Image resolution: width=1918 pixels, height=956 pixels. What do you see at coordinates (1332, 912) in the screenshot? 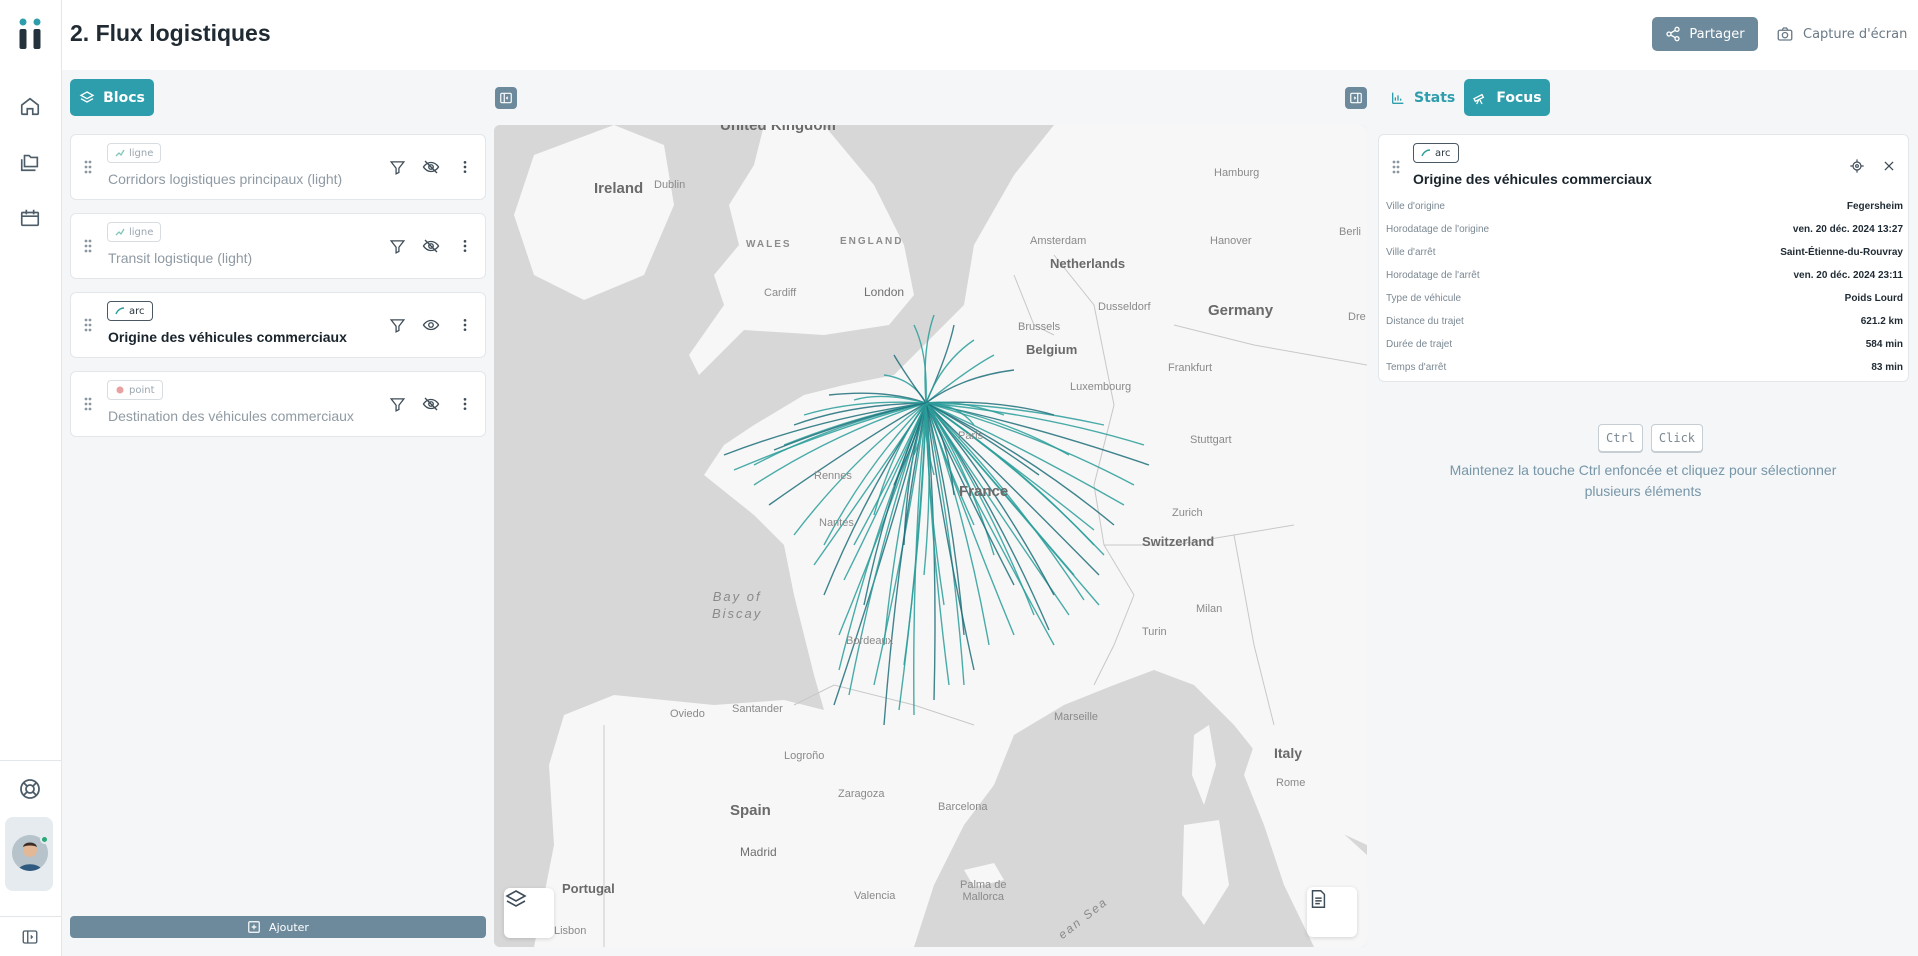
I see `map-legend-button` at bounding box center [1332, 912].